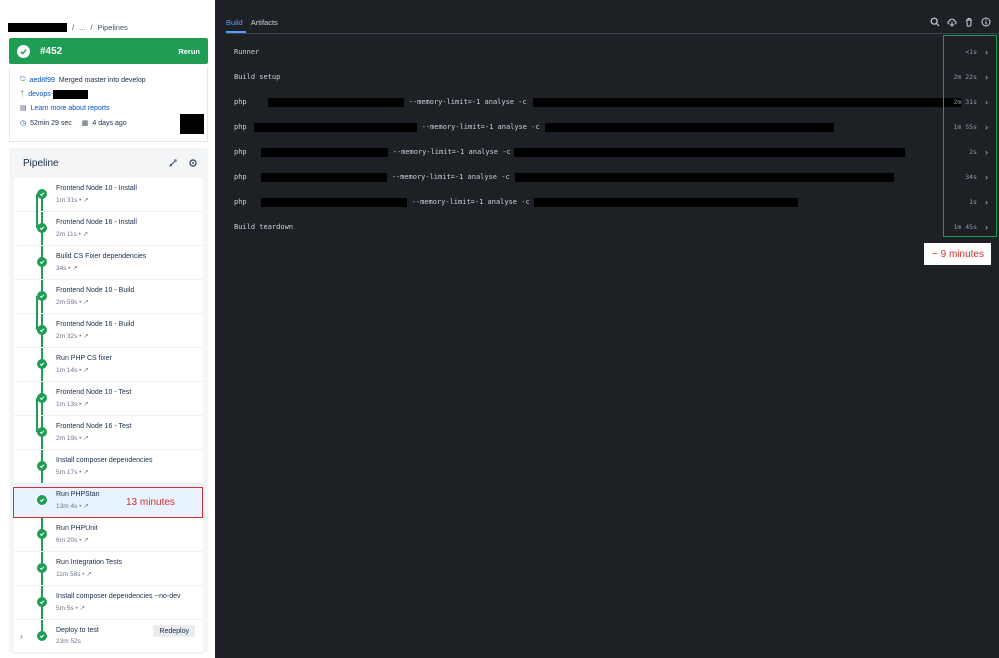 The height and width of the screenshot is (658, 999). I want to click on pipeline-step: Build CS Fixer dependencies 34s • ↗, so click(108, 263).